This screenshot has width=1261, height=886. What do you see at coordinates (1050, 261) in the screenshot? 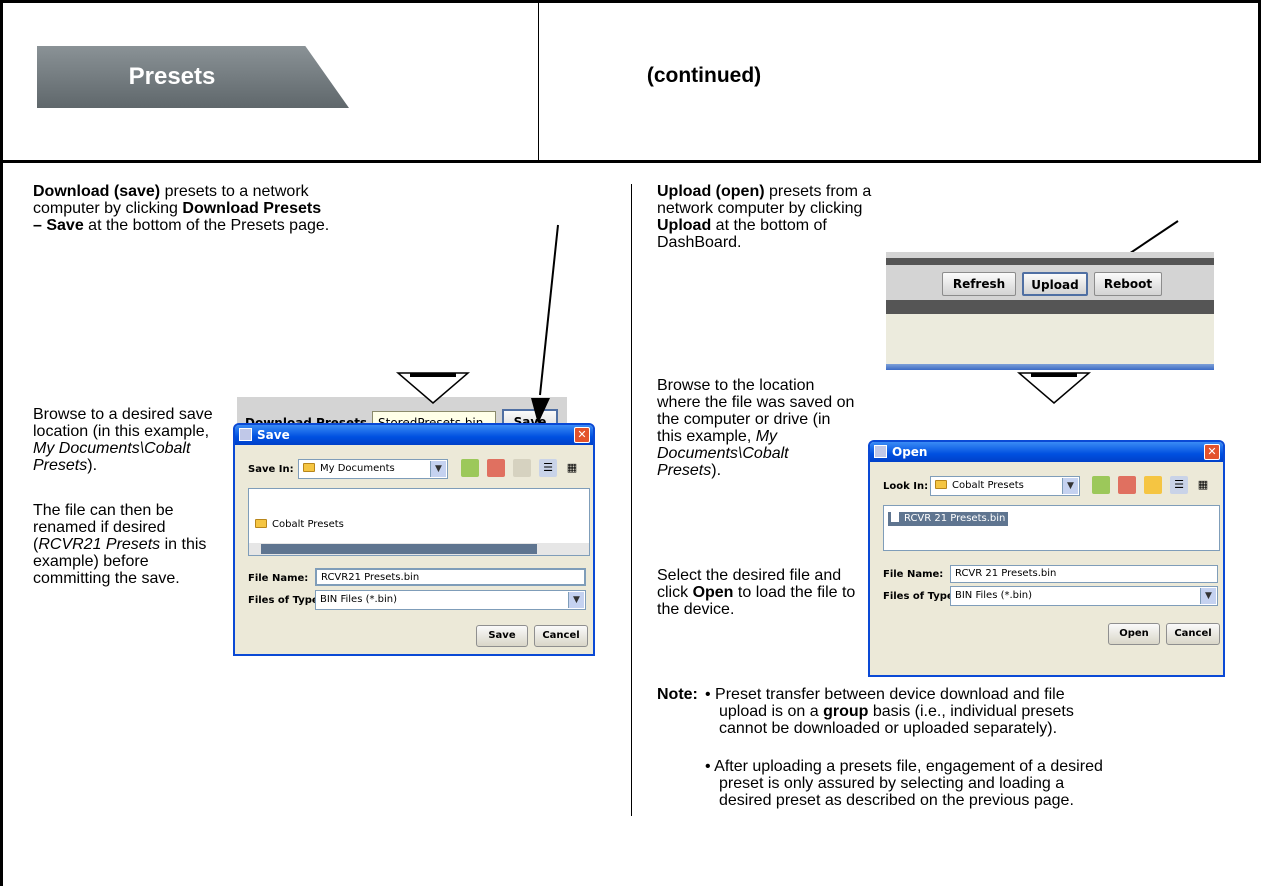
I see `bar-stripe-top` at bounding box center [1050, 261].